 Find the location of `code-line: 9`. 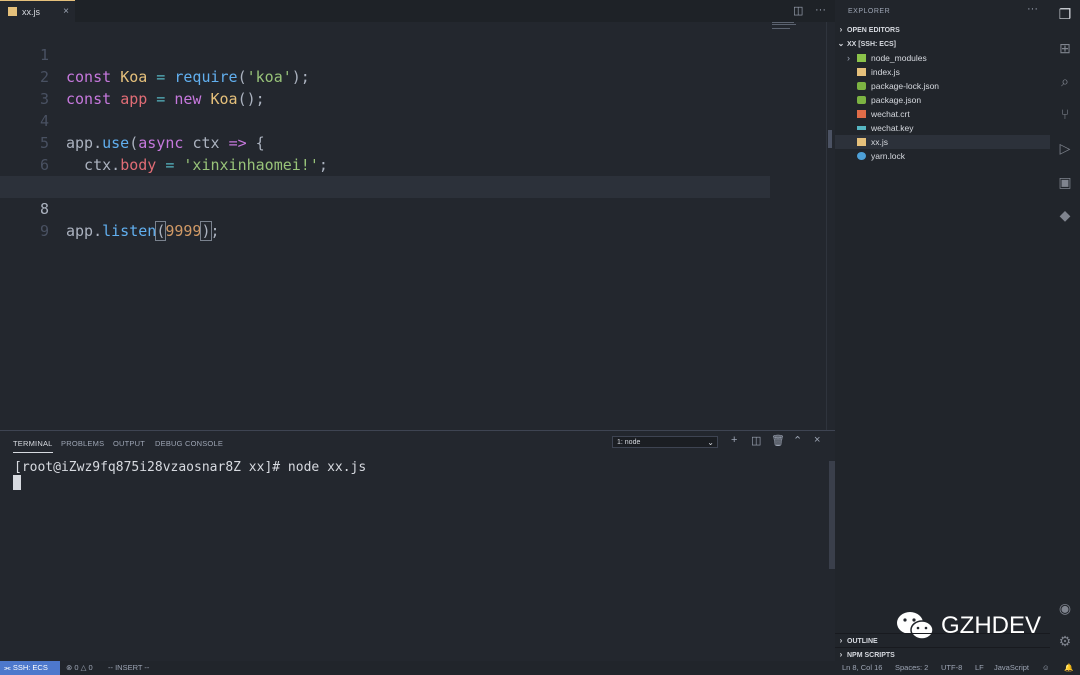

code-line: 9 is located at coordinates (385, 219).